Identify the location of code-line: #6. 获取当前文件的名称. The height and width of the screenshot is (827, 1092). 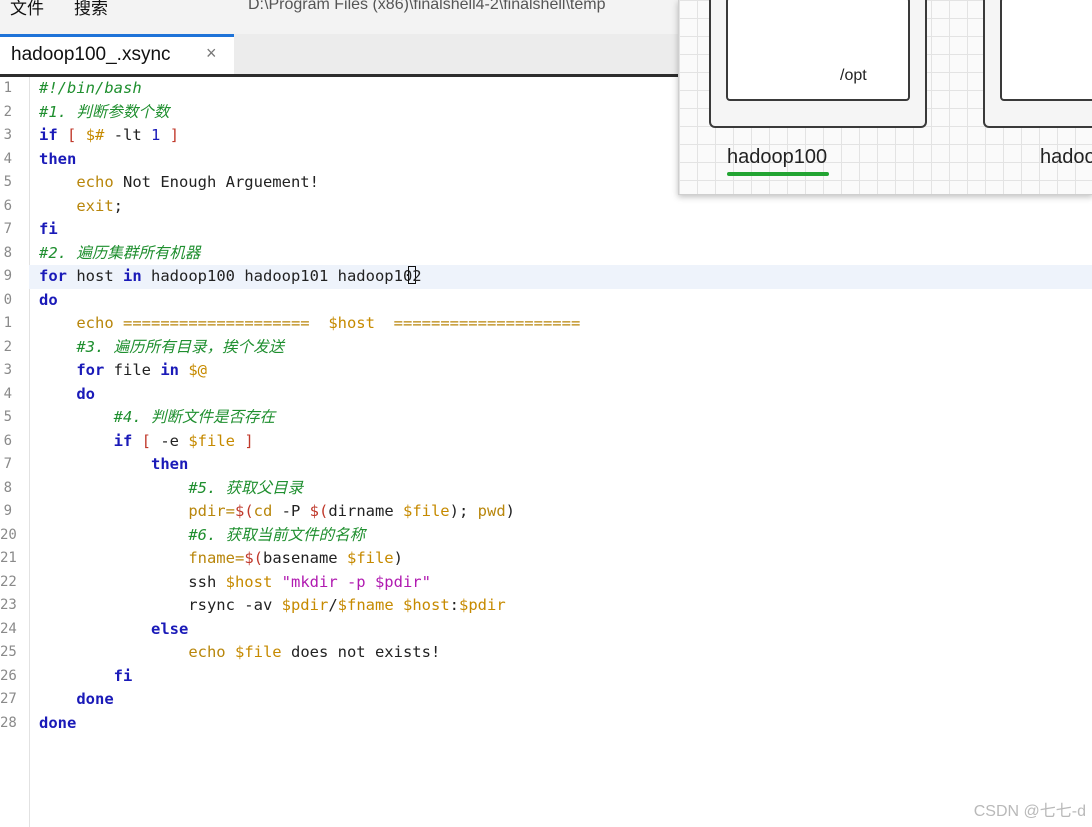
(202, 536).